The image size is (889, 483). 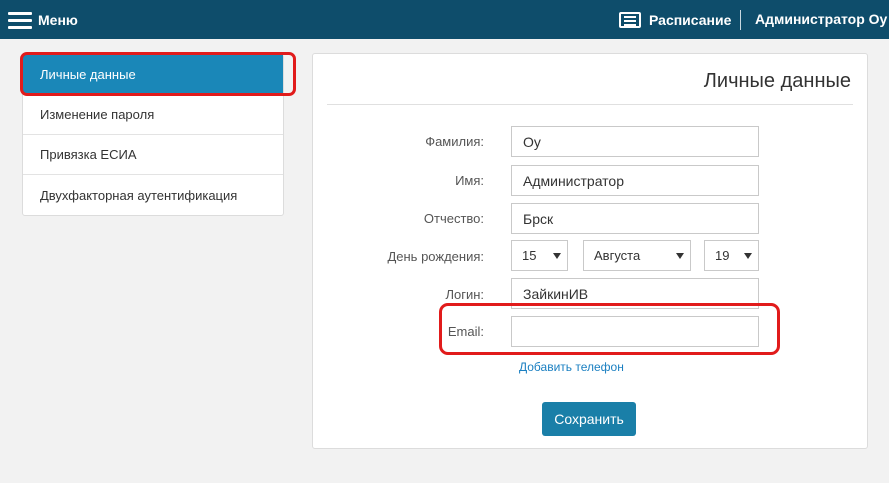 What do you see at coordinates (153, 115) in the screenshot?
I see `sidebar-item-change-password: Изменение пароля` at bounding box center [153, 115].